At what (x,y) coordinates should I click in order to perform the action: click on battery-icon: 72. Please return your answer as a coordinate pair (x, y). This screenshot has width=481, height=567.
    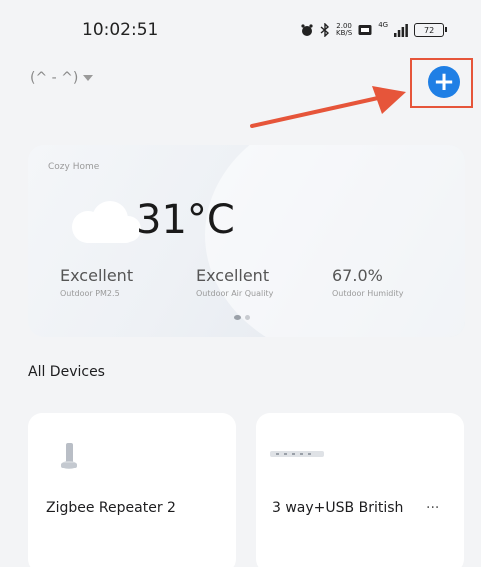
    Looking at the image, I should click on (431, 30).